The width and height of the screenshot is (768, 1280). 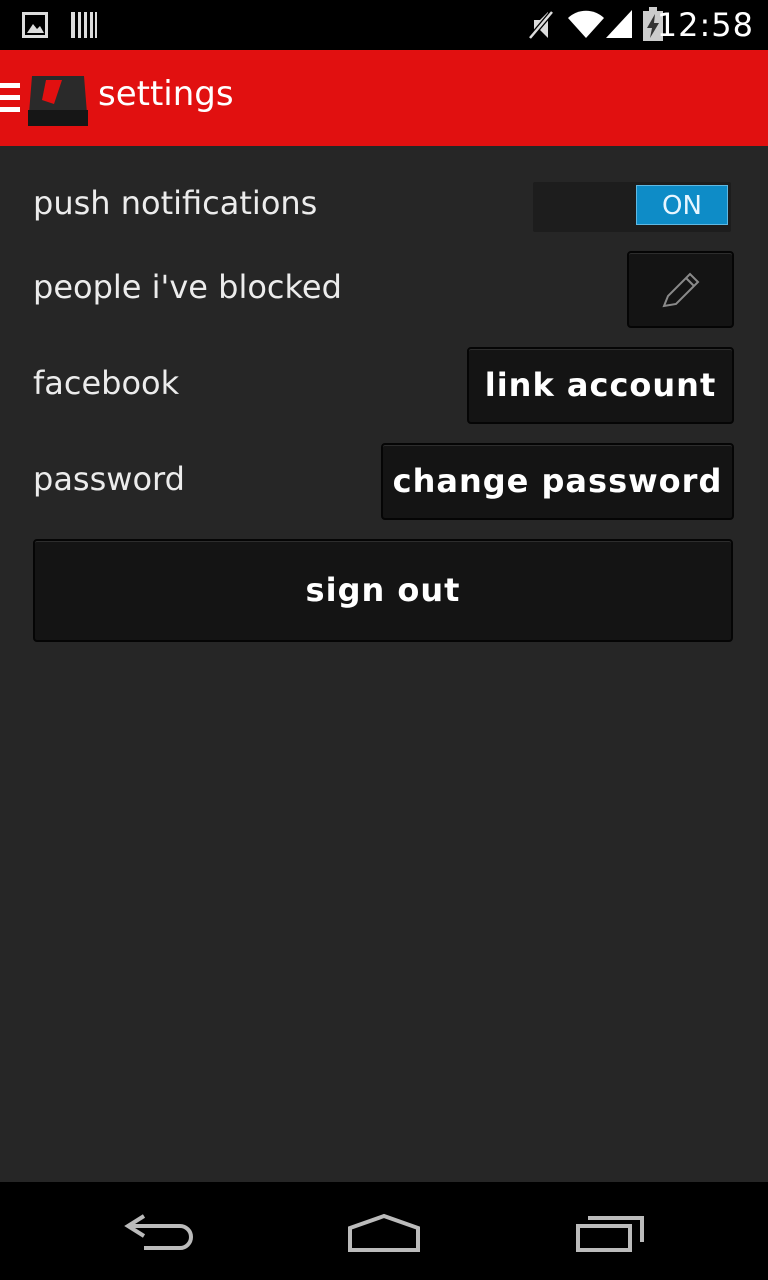 I want to click on home-icon, so click(x=384, y=1233).